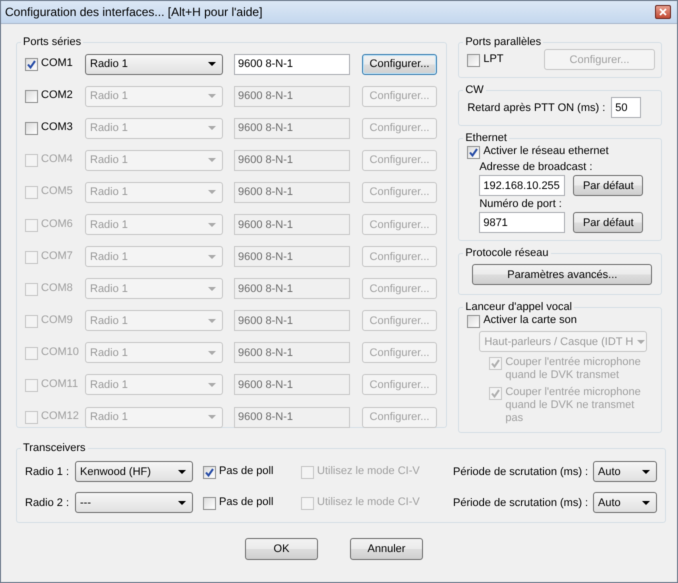 This screenshot has height=583, width=678. Describe the element at coordinates (52, 42) in the screenshot. I see `group-label: Ports séries` at that location.